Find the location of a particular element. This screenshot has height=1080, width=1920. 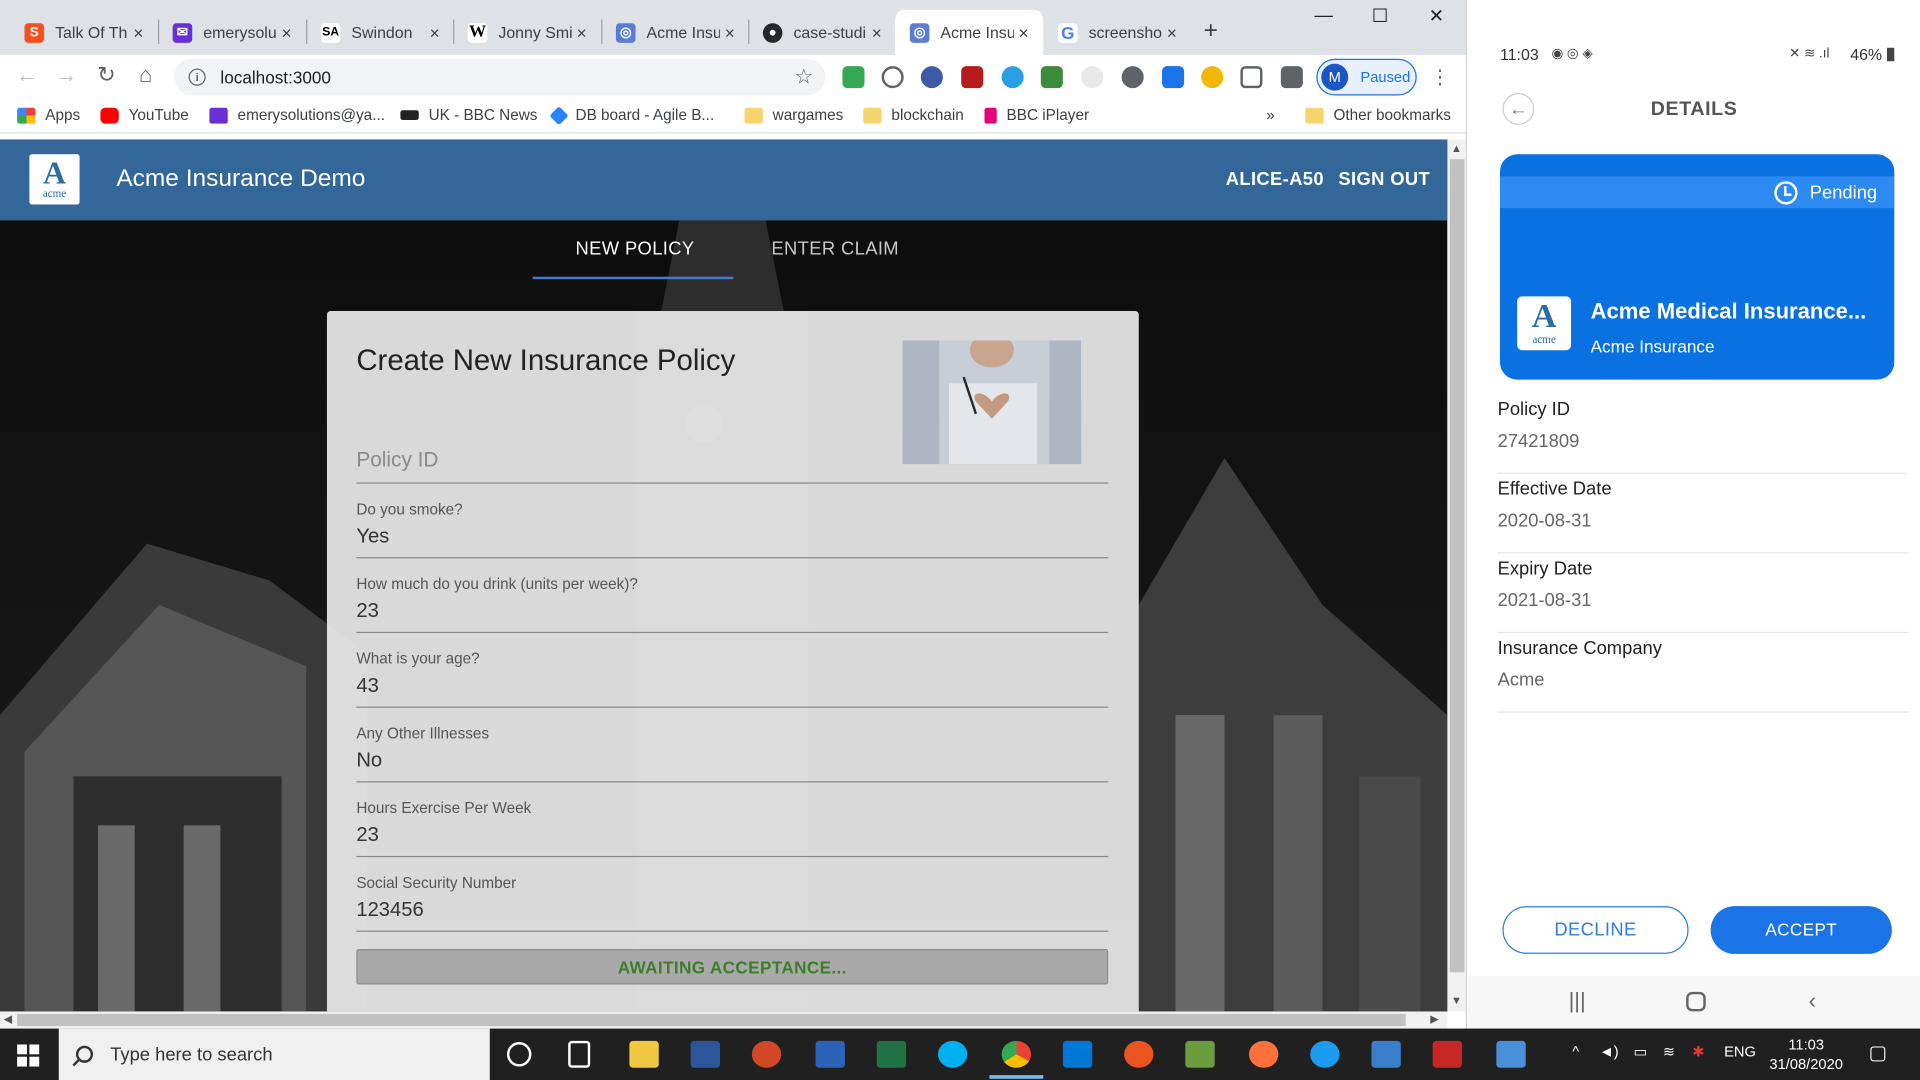

volume-icon: ◄) is located at coordinates (1608, 1051).